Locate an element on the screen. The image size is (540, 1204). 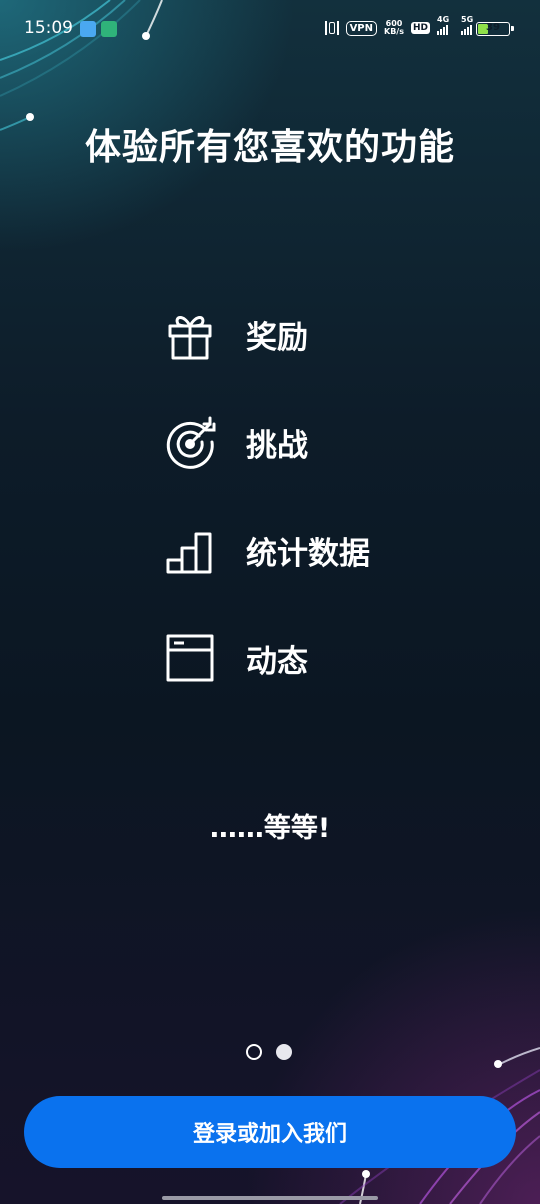
status-bar: 15:09 VPN 600 KB/s HD 4G 5G 39 is located at coordinates (270, 30).